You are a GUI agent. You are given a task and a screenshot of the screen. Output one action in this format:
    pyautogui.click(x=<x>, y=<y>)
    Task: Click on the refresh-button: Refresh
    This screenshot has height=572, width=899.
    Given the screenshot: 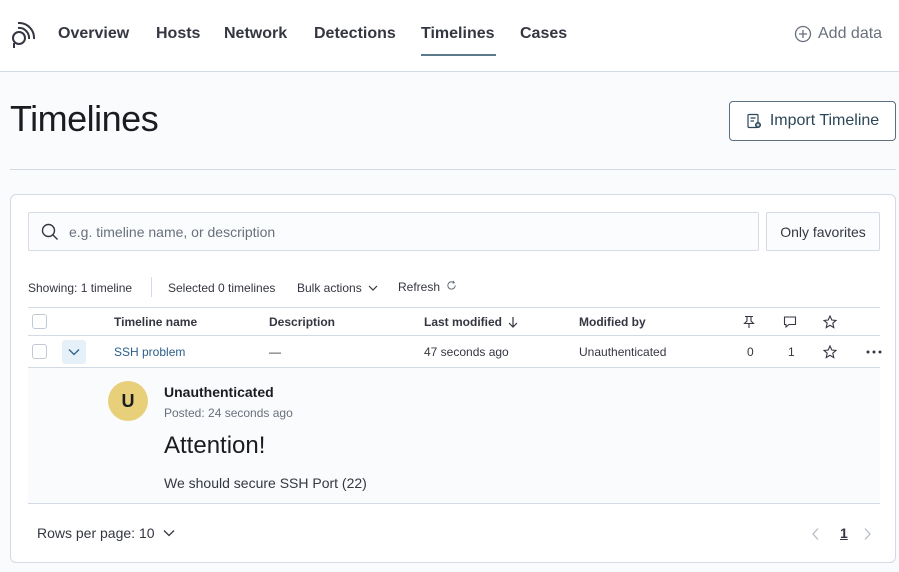 What is the action you would take?
    pyautogui.click(x=427, y=287)
    